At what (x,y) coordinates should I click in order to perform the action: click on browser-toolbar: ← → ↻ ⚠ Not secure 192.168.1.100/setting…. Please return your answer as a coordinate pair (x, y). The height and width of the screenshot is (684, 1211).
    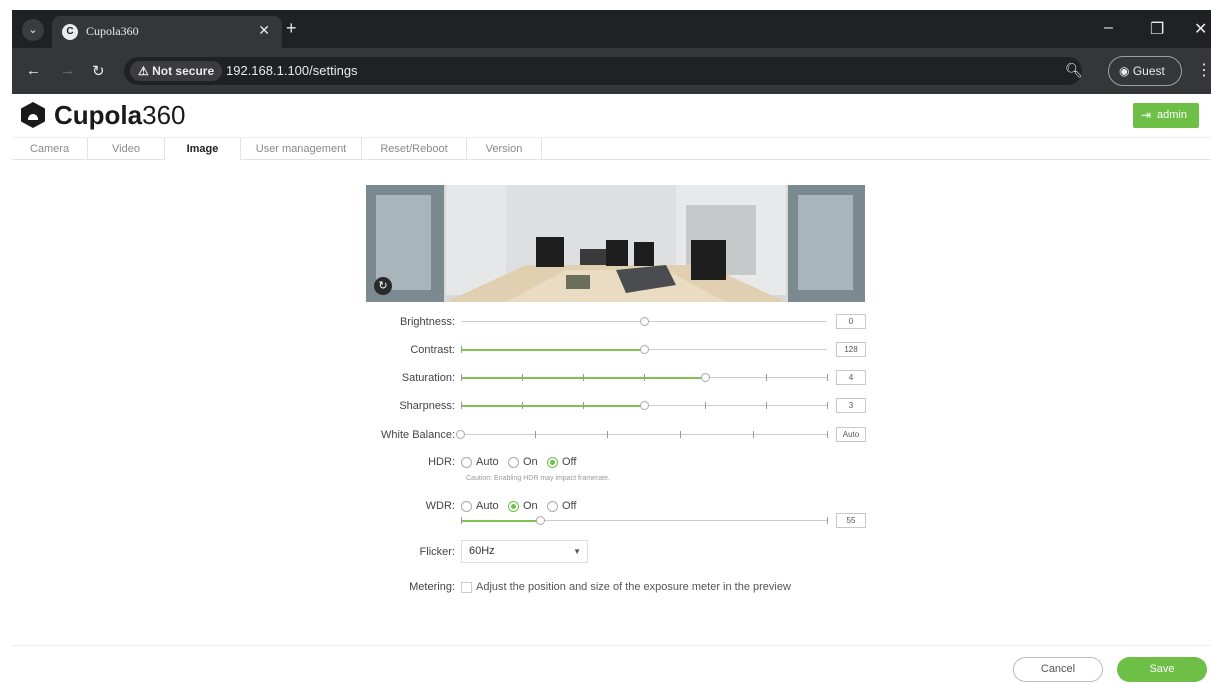
    Looking at the image, I should click on (611, 71).